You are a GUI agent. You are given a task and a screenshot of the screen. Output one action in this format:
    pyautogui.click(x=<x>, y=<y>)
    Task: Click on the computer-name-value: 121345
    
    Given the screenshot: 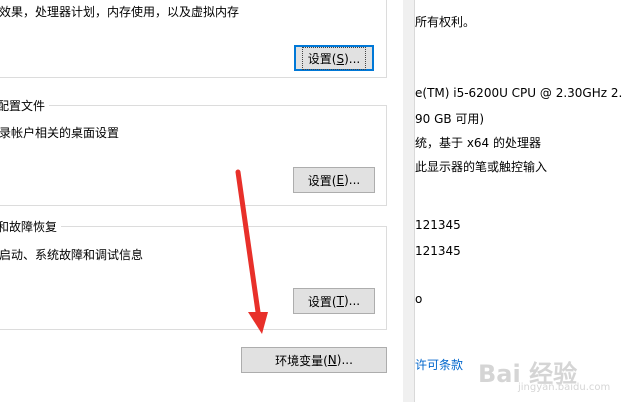 What is the action you would take?
    pyautogui.click(x=438, y=225)
    